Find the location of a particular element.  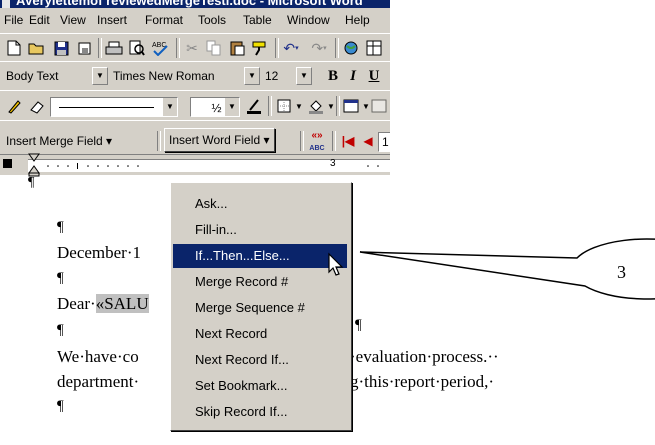

record-number-field: 1 is located at coordinates (384, 142).